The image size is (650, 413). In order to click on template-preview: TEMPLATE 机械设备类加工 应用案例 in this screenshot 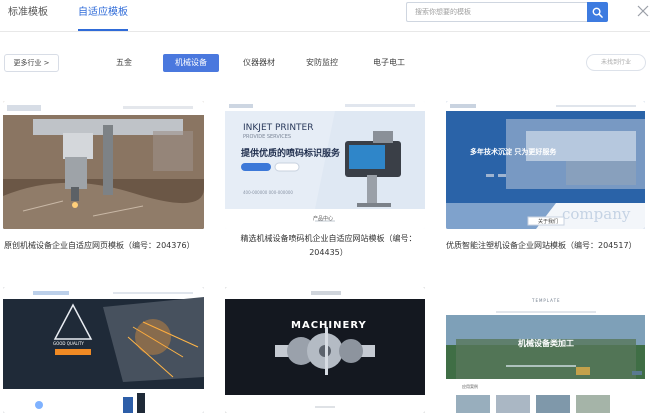, I will do `click(545, 350)`.